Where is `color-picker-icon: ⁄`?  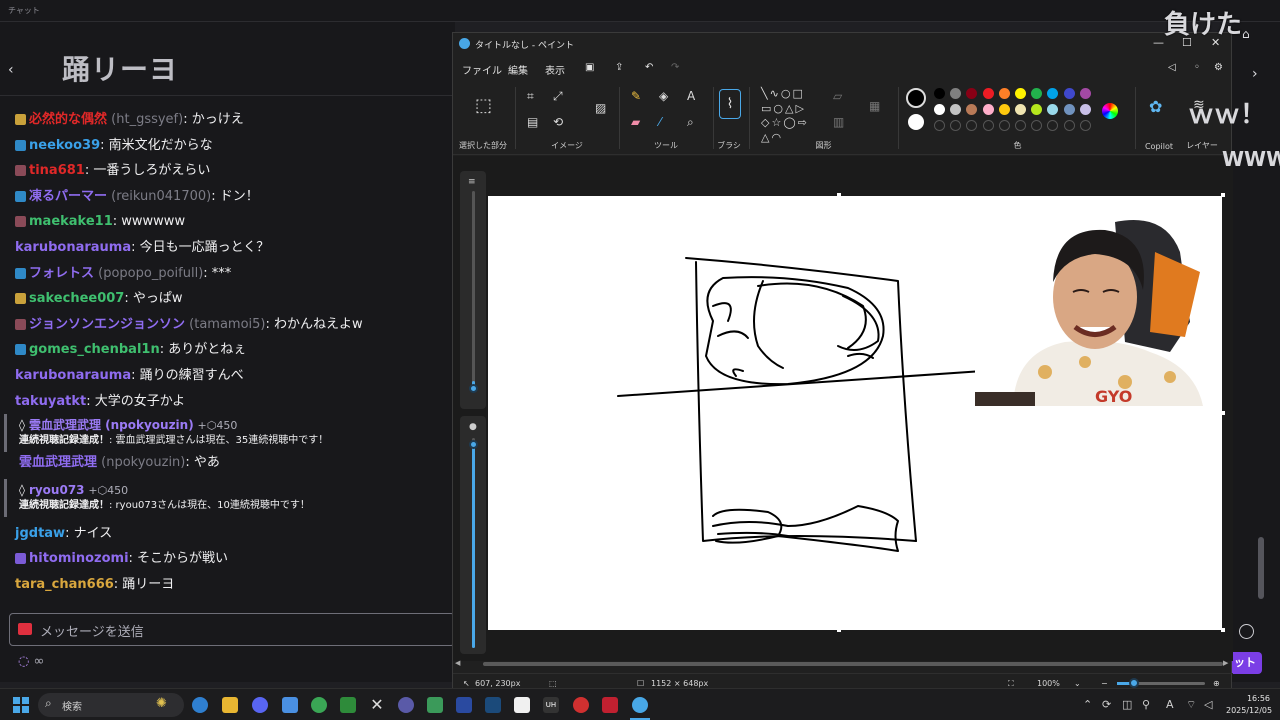
color-picker-icon: ⁄ is located at coordinates (660, 122).